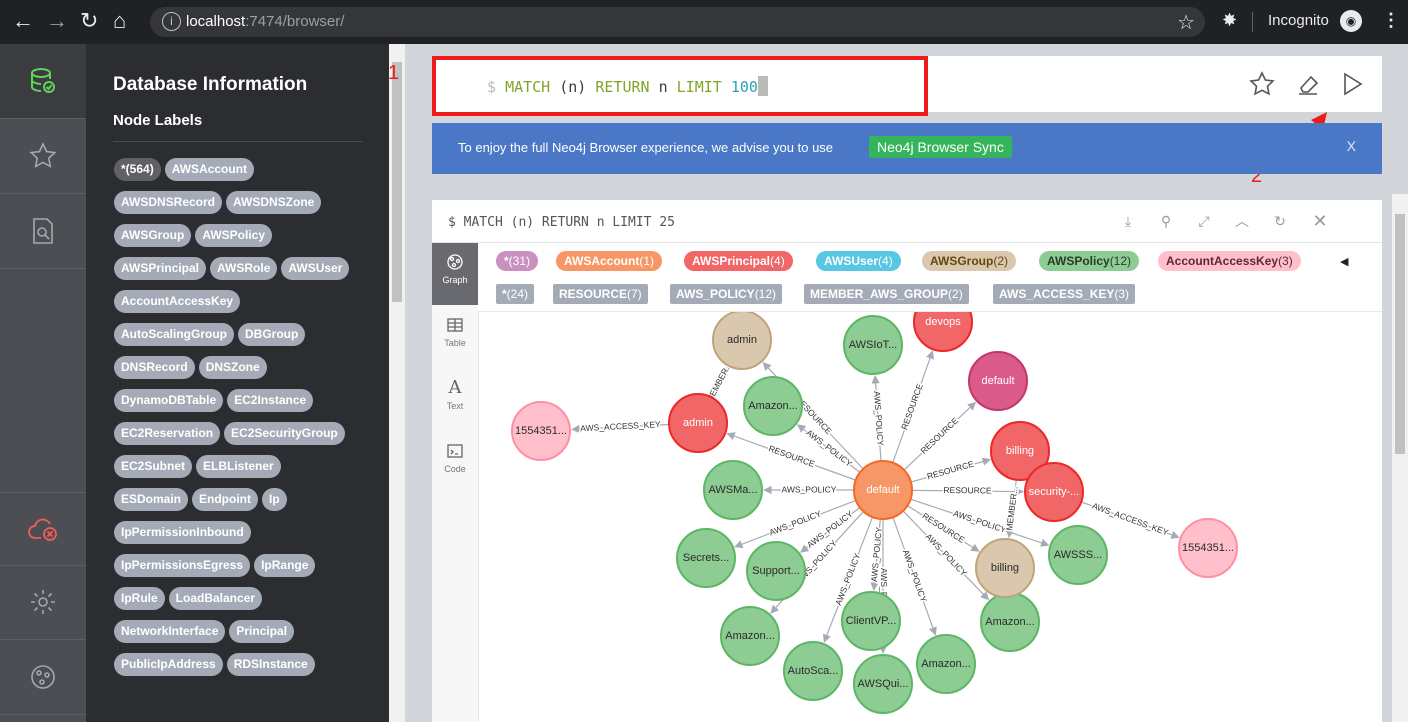  What do you see at coordinates (270, 664) in the screenshot?
I see `node-label-chip: RDSInstance` at bounding box center [270, 664].